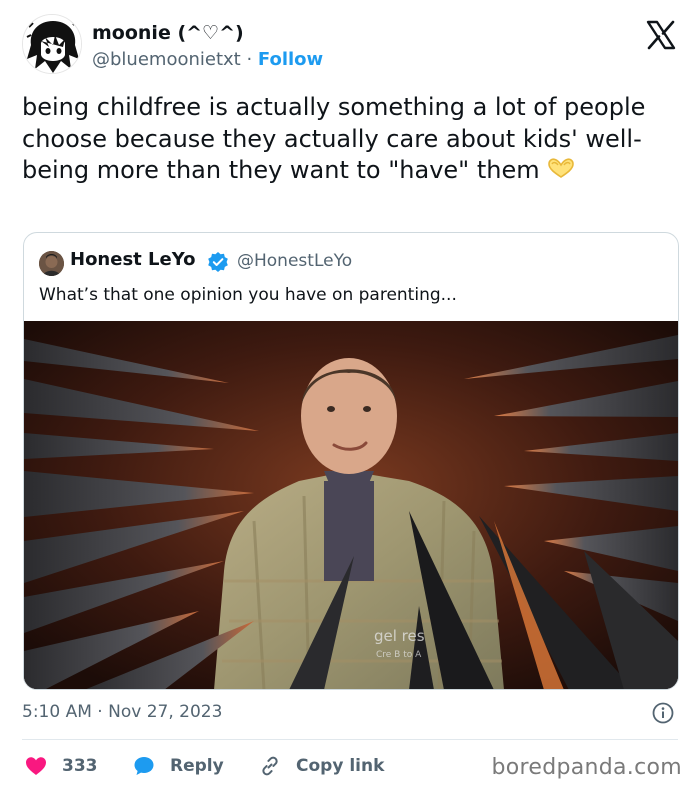  I want to click on copy-link-button: Copy link, so click(321, 766).